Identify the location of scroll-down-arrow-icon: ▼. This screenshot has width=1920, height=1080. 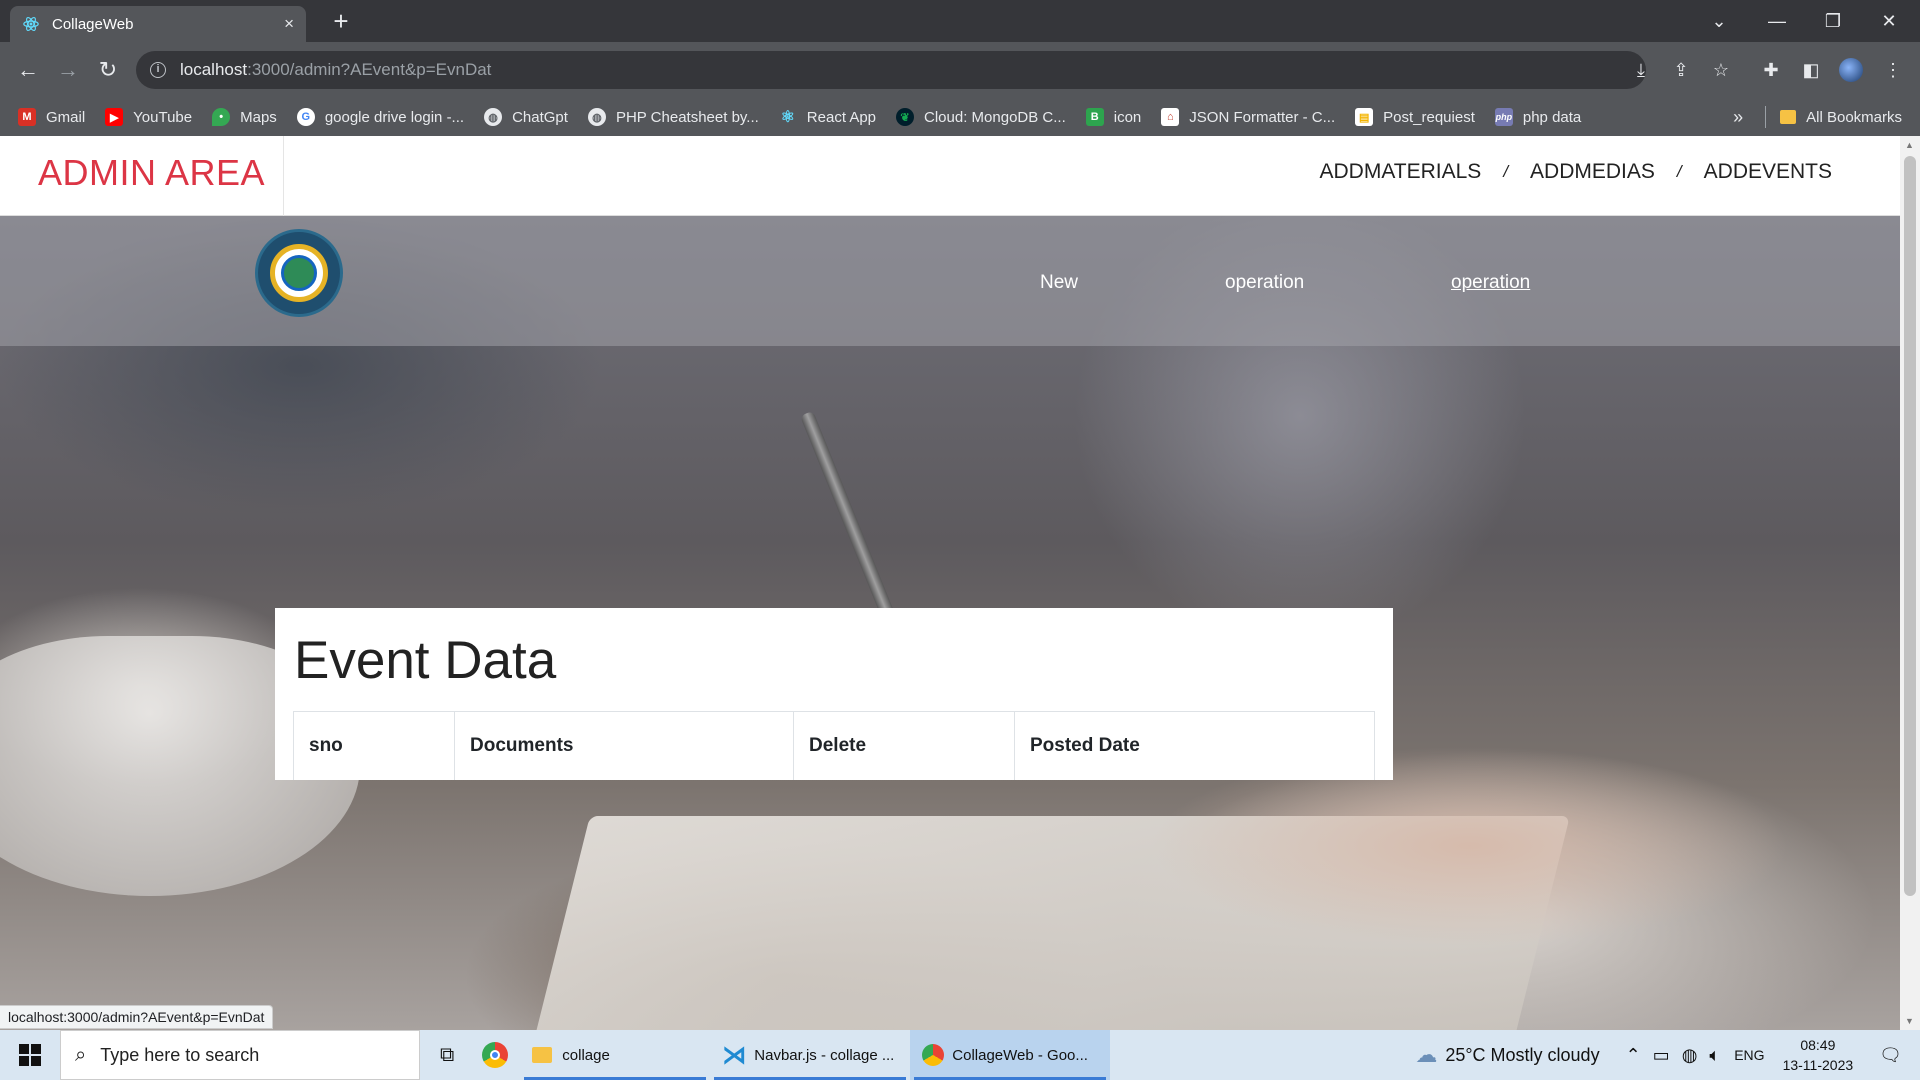
(1909, 1021).